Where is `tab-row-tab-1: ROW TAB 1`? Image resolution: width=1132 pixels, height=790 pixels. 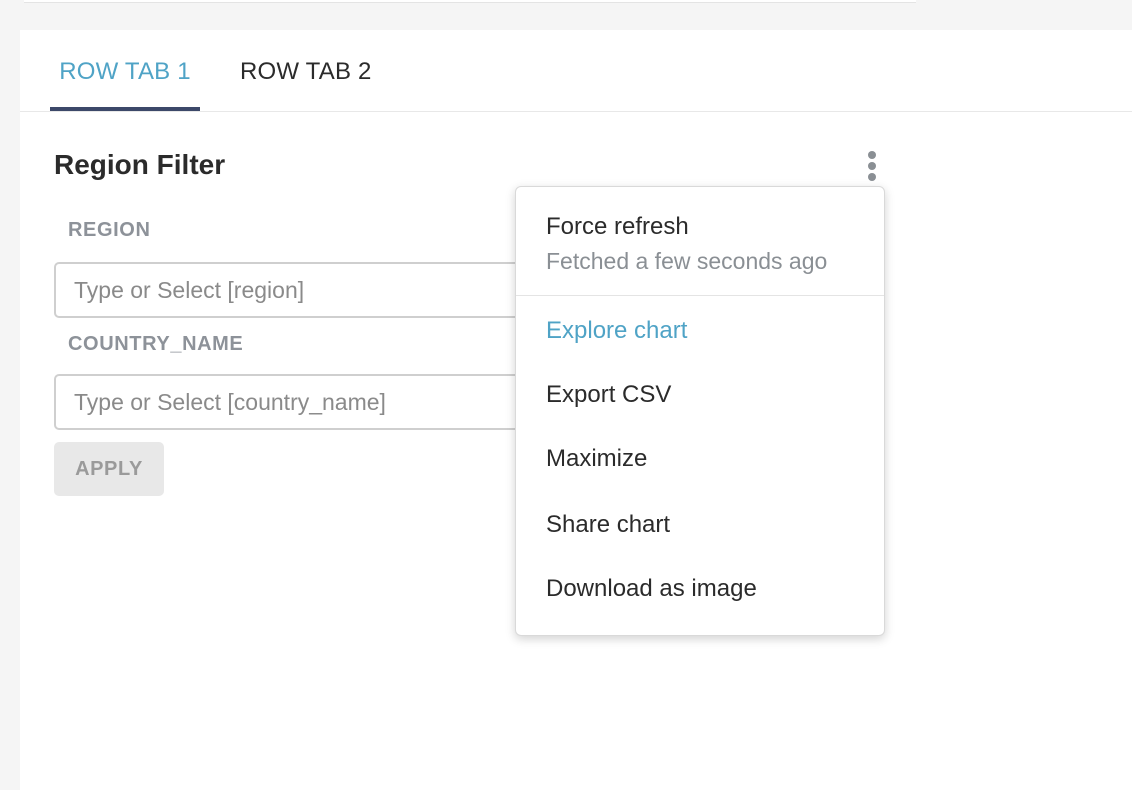
tab-row-tab-1: ROW TAB 1 is located at coordinates (125, 70).